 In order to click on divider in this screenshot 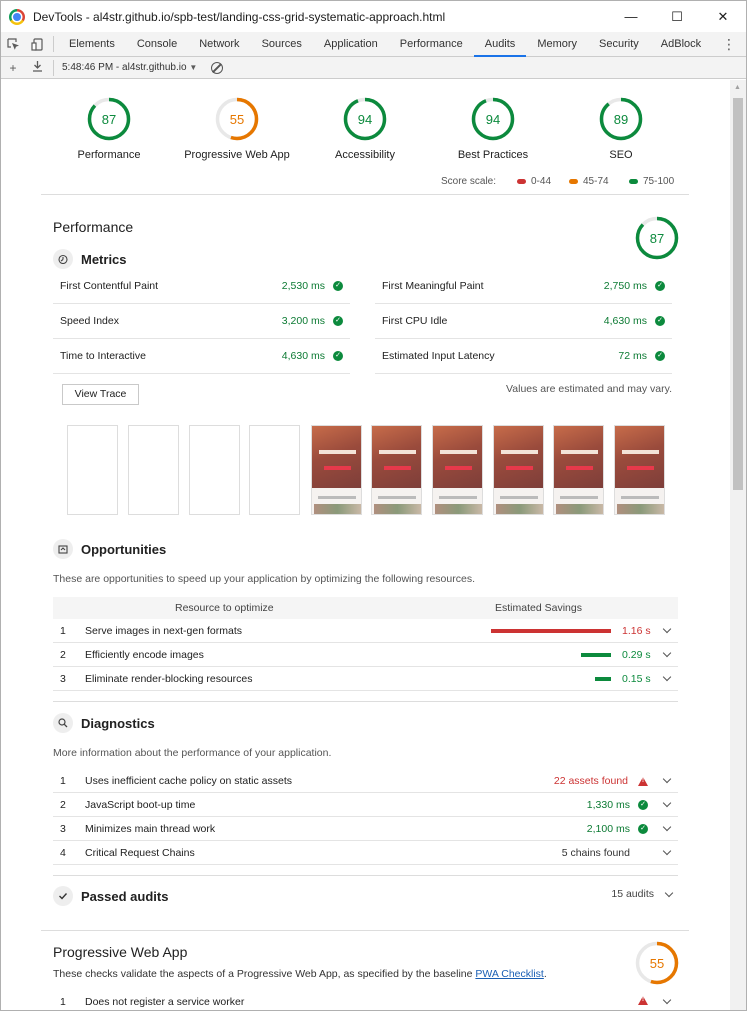, I will do `click(365, 930)`.